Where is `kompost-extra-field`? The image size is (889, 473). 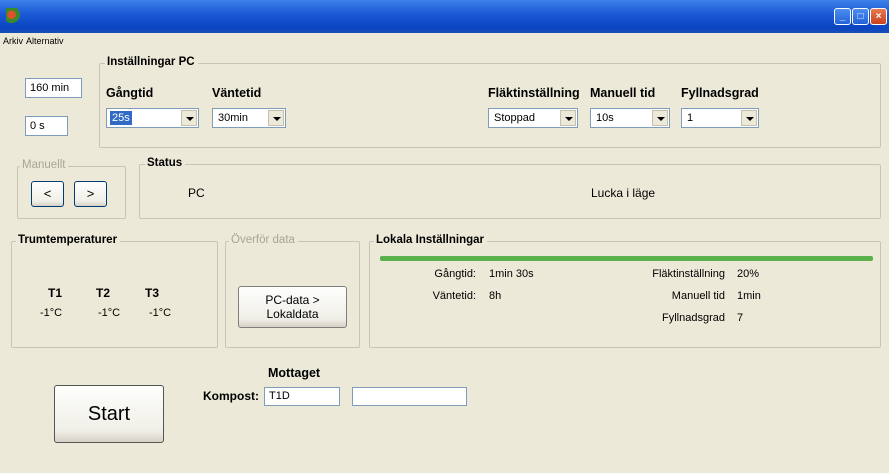
kompost-extra-field is located at coordinates (409, 396).